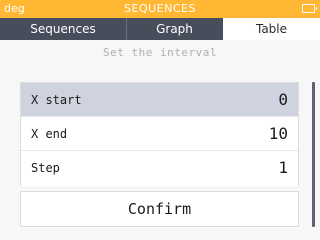 Image resolution: width=320 pixels, height=240 pixels. I want to click on step-row: Step 1, so click(159, 168).